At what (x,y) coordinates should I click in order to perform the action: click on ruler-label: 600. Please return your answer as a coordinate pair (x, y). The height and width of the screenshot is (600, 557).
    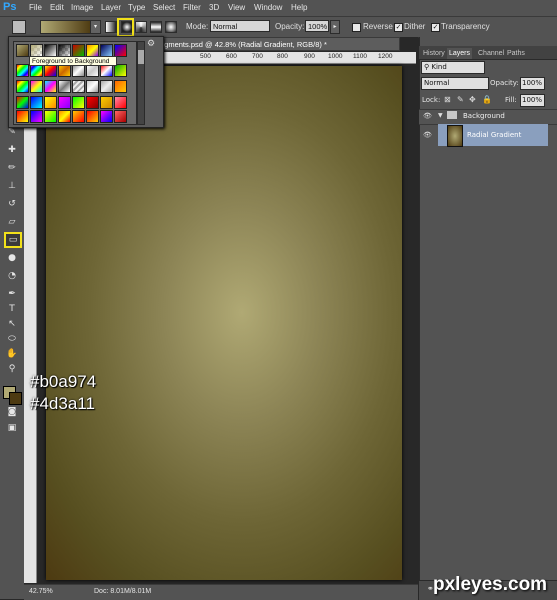
    Looking at the image, I should click on (231, 56).